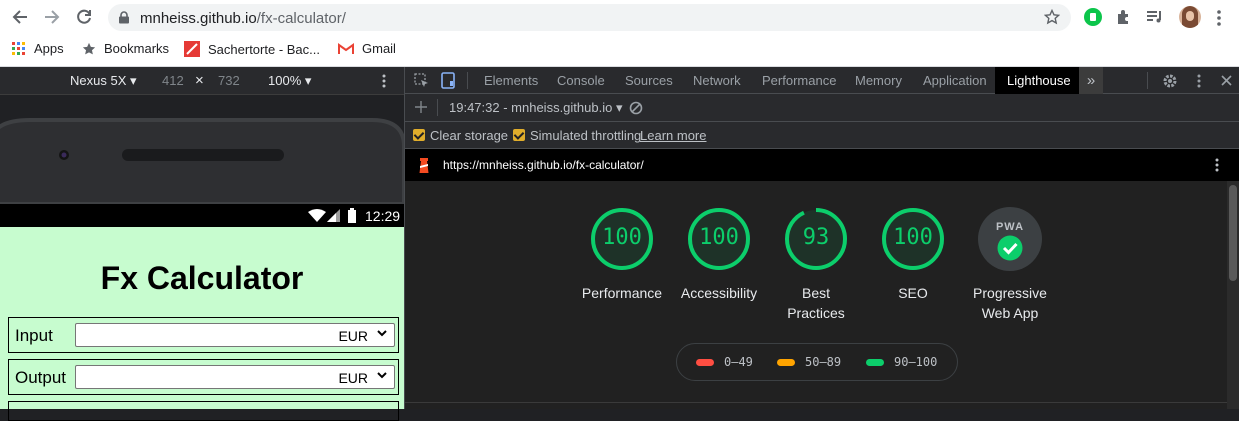 The height and width of the screenshot is (421, 1239). Describe the element at coordinates (352, 215) in the screenshot. I see `battery-icon` at that location.